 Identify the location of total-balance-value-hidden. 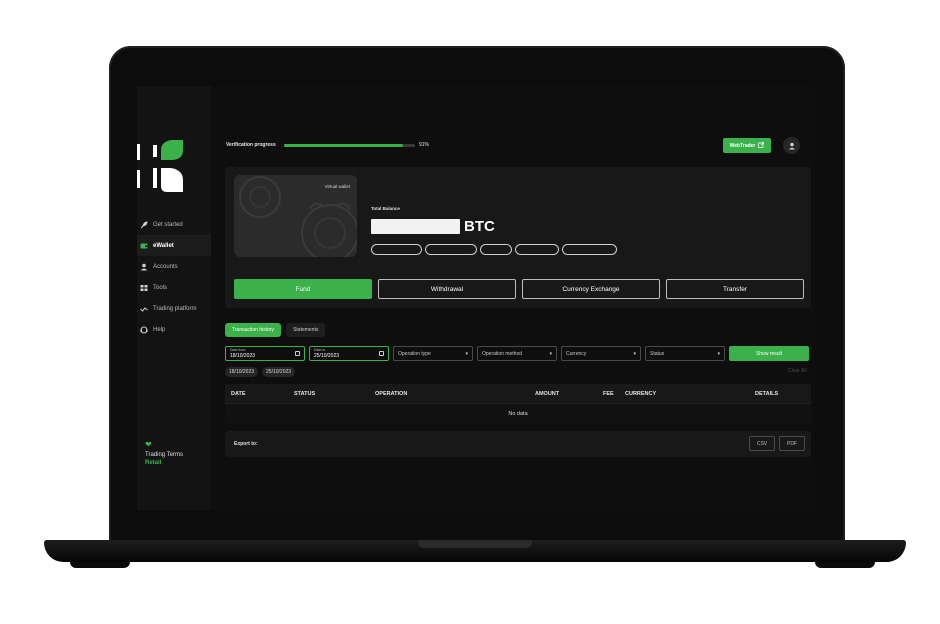
(415, 226).